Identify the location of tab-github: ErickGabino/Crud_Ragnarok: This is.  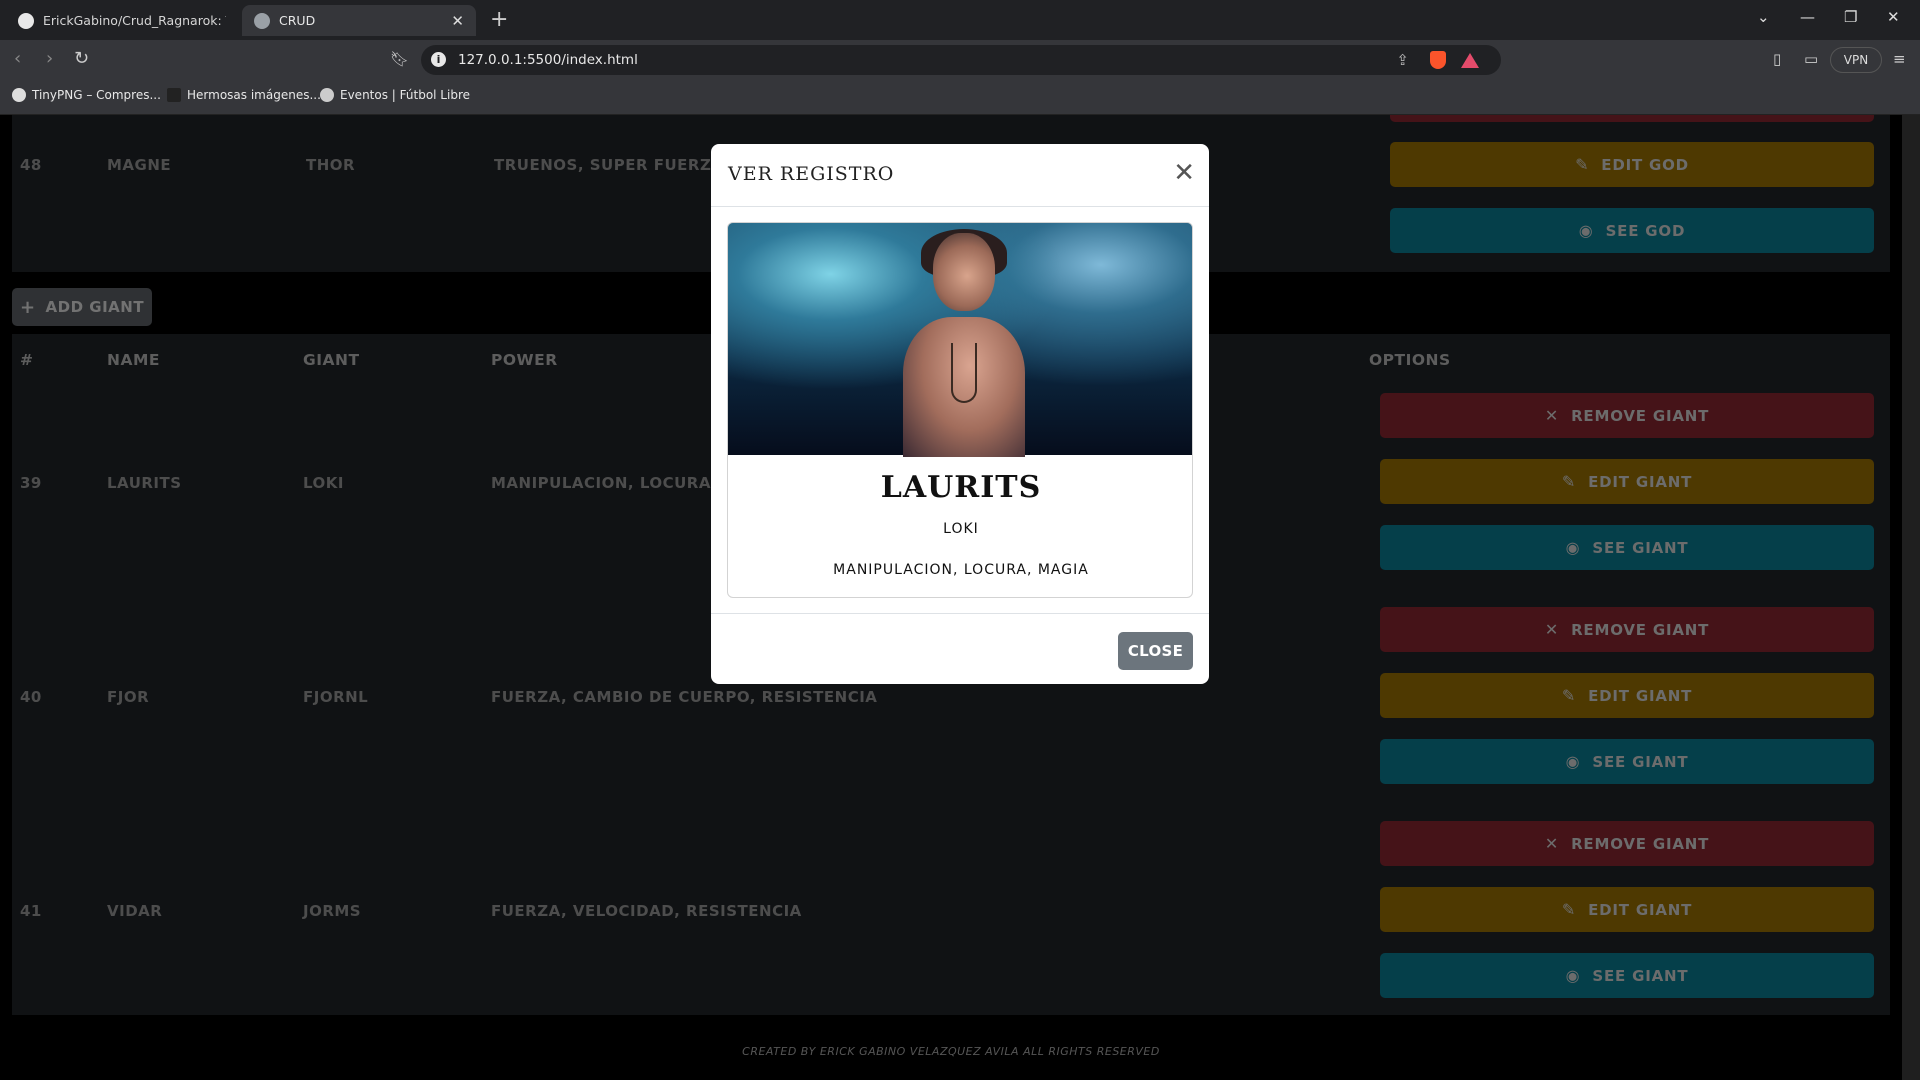
(122, 20).